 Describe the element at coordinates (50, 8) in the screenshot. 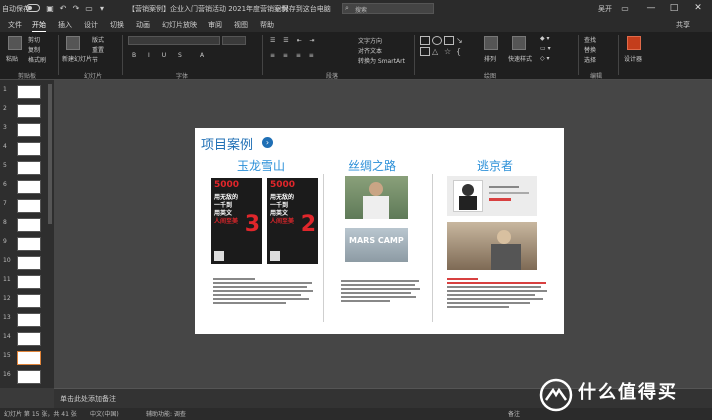

I see `save-icon: ▣` at that location.